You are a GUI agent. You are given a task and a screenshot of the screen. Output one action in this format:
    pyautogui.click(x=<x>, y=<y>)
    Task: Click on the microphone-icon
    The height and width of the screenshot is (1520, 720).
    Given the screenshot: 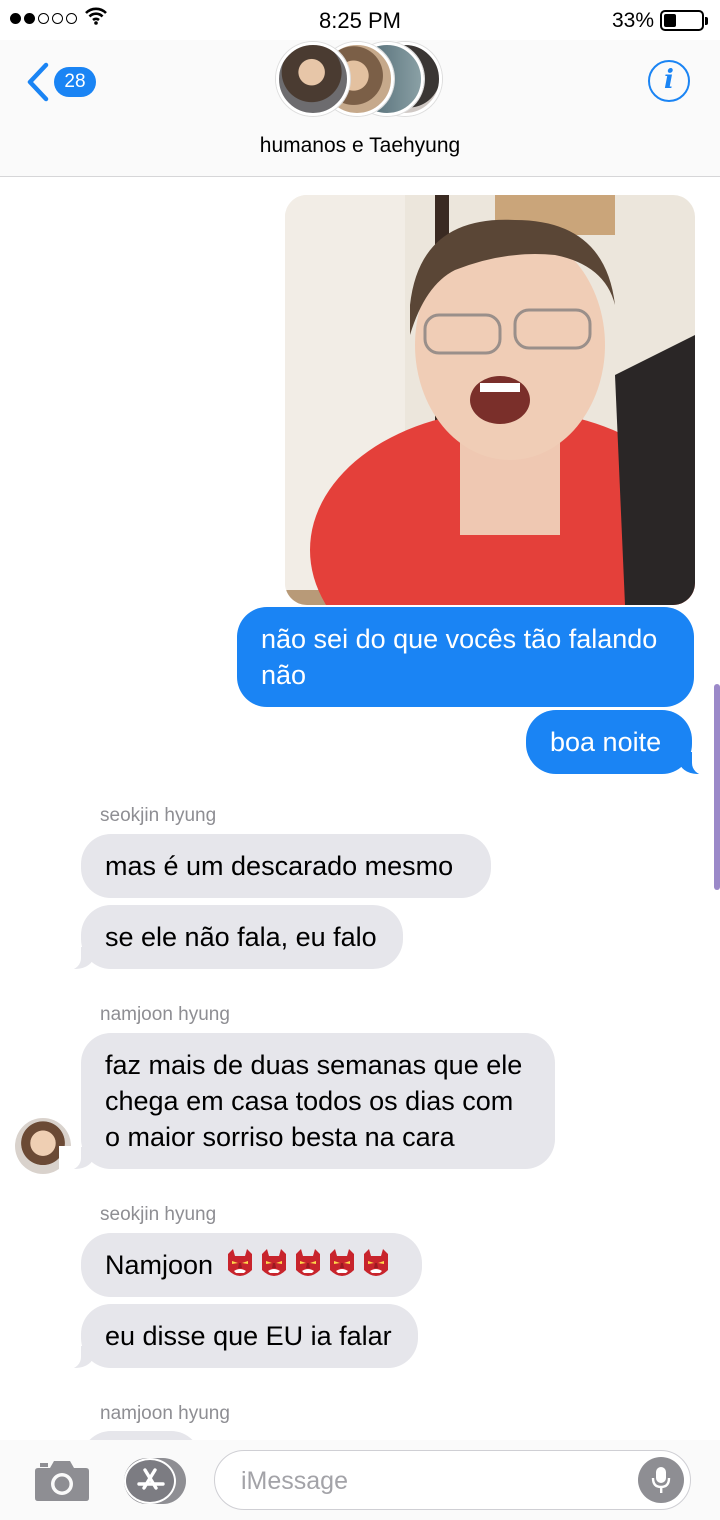 What is the action you would take?
    pyautogui.click(x=661, y=1480)
    